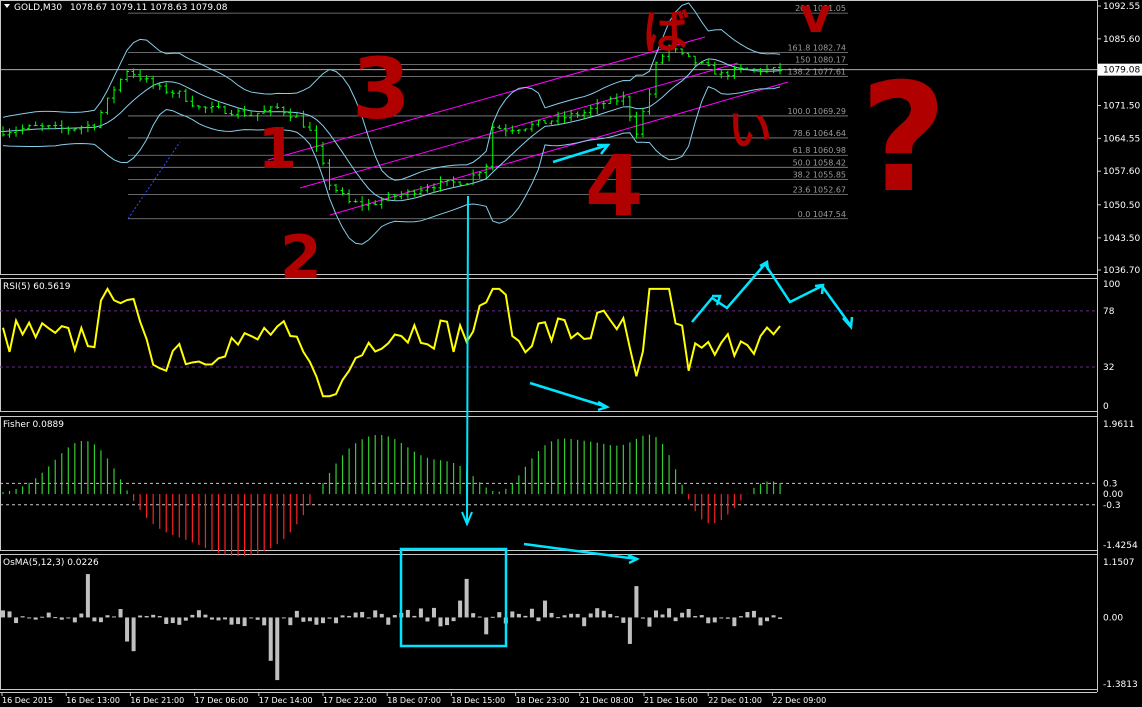  I want to click on fib-label: 150 1080.17, so click(820, 60).